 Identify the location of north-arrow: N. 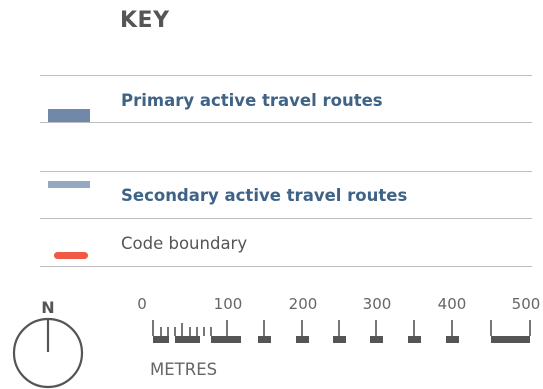
(48, 343).